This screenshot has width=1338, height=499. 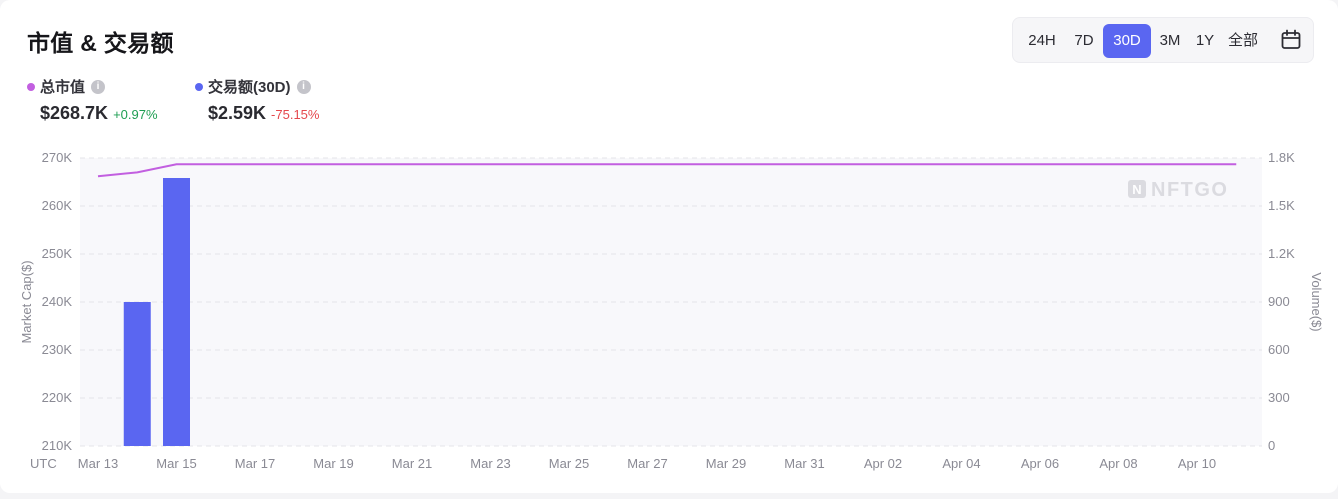 What do you see at coordinates (961, 463) in the screenshot?
I see `x-tick-label: Apr 04` at bounding box center [961, 463].